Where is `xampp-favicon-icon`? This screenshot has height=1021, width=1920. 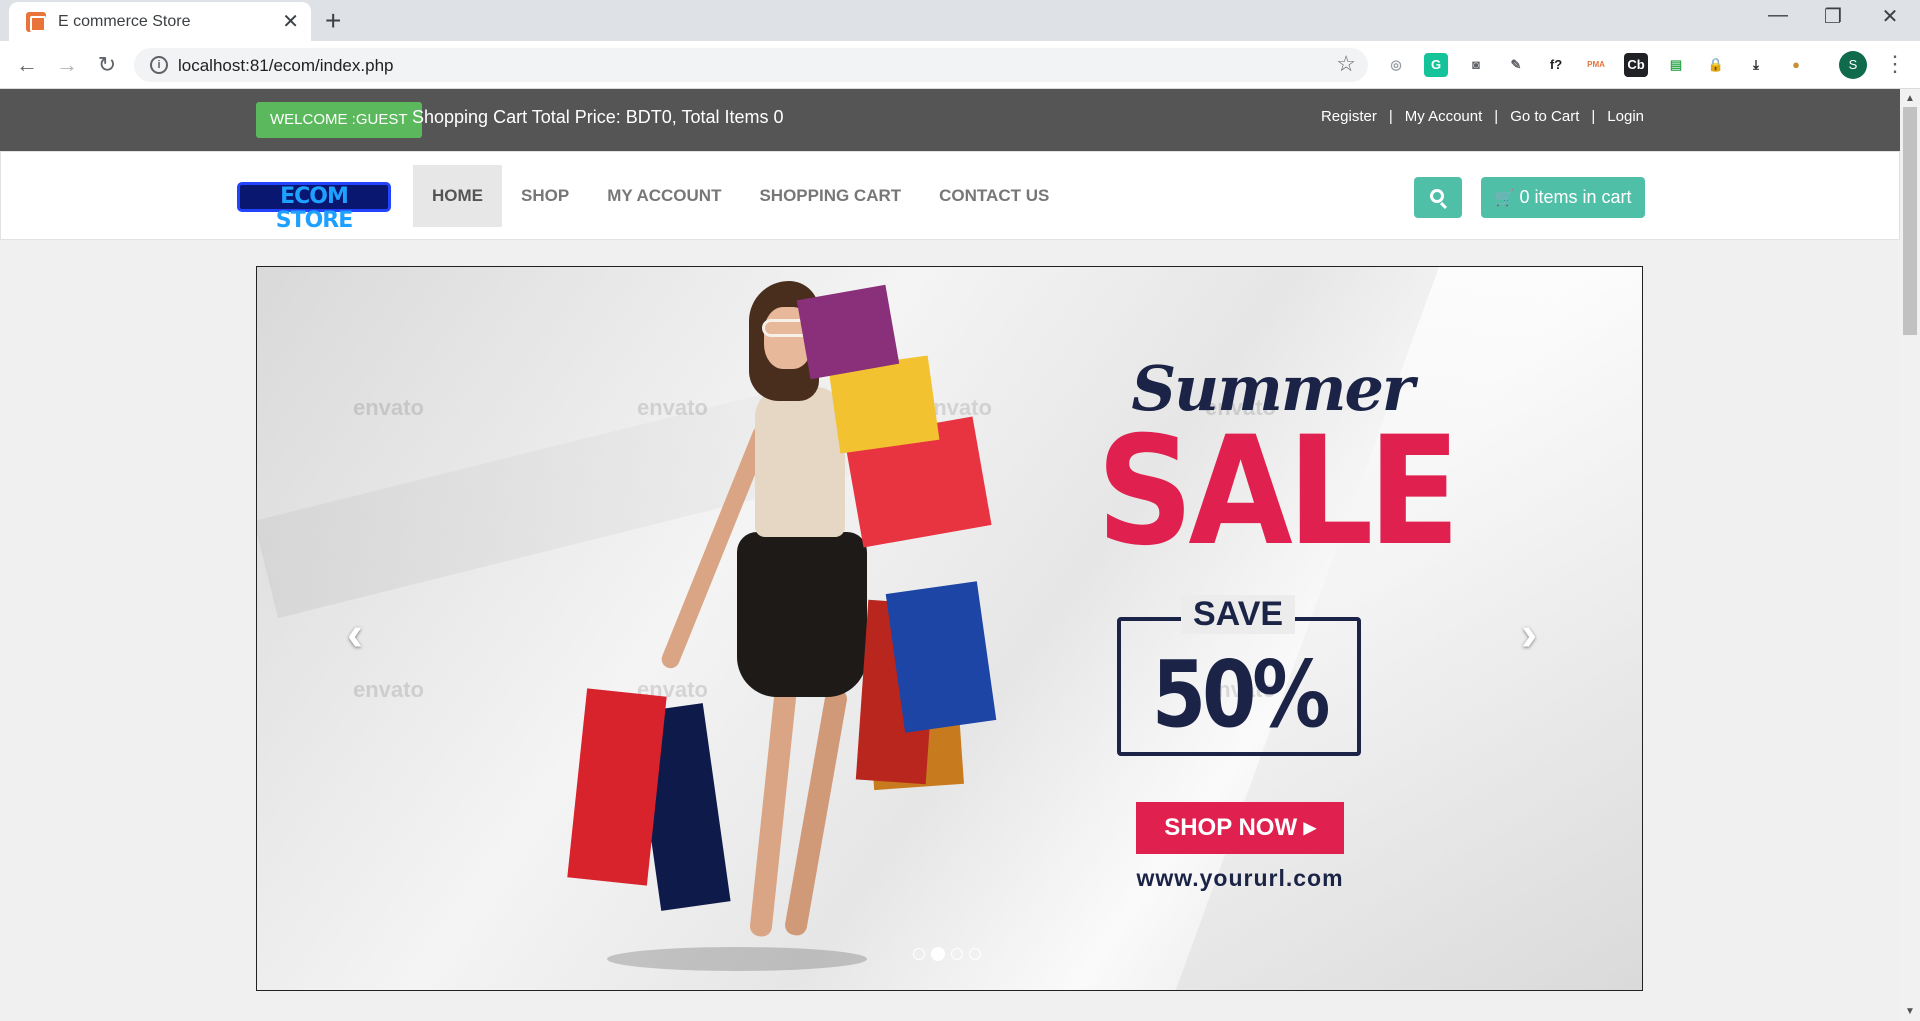 xampp-favicon-icon is located at coordinates (36, 21).